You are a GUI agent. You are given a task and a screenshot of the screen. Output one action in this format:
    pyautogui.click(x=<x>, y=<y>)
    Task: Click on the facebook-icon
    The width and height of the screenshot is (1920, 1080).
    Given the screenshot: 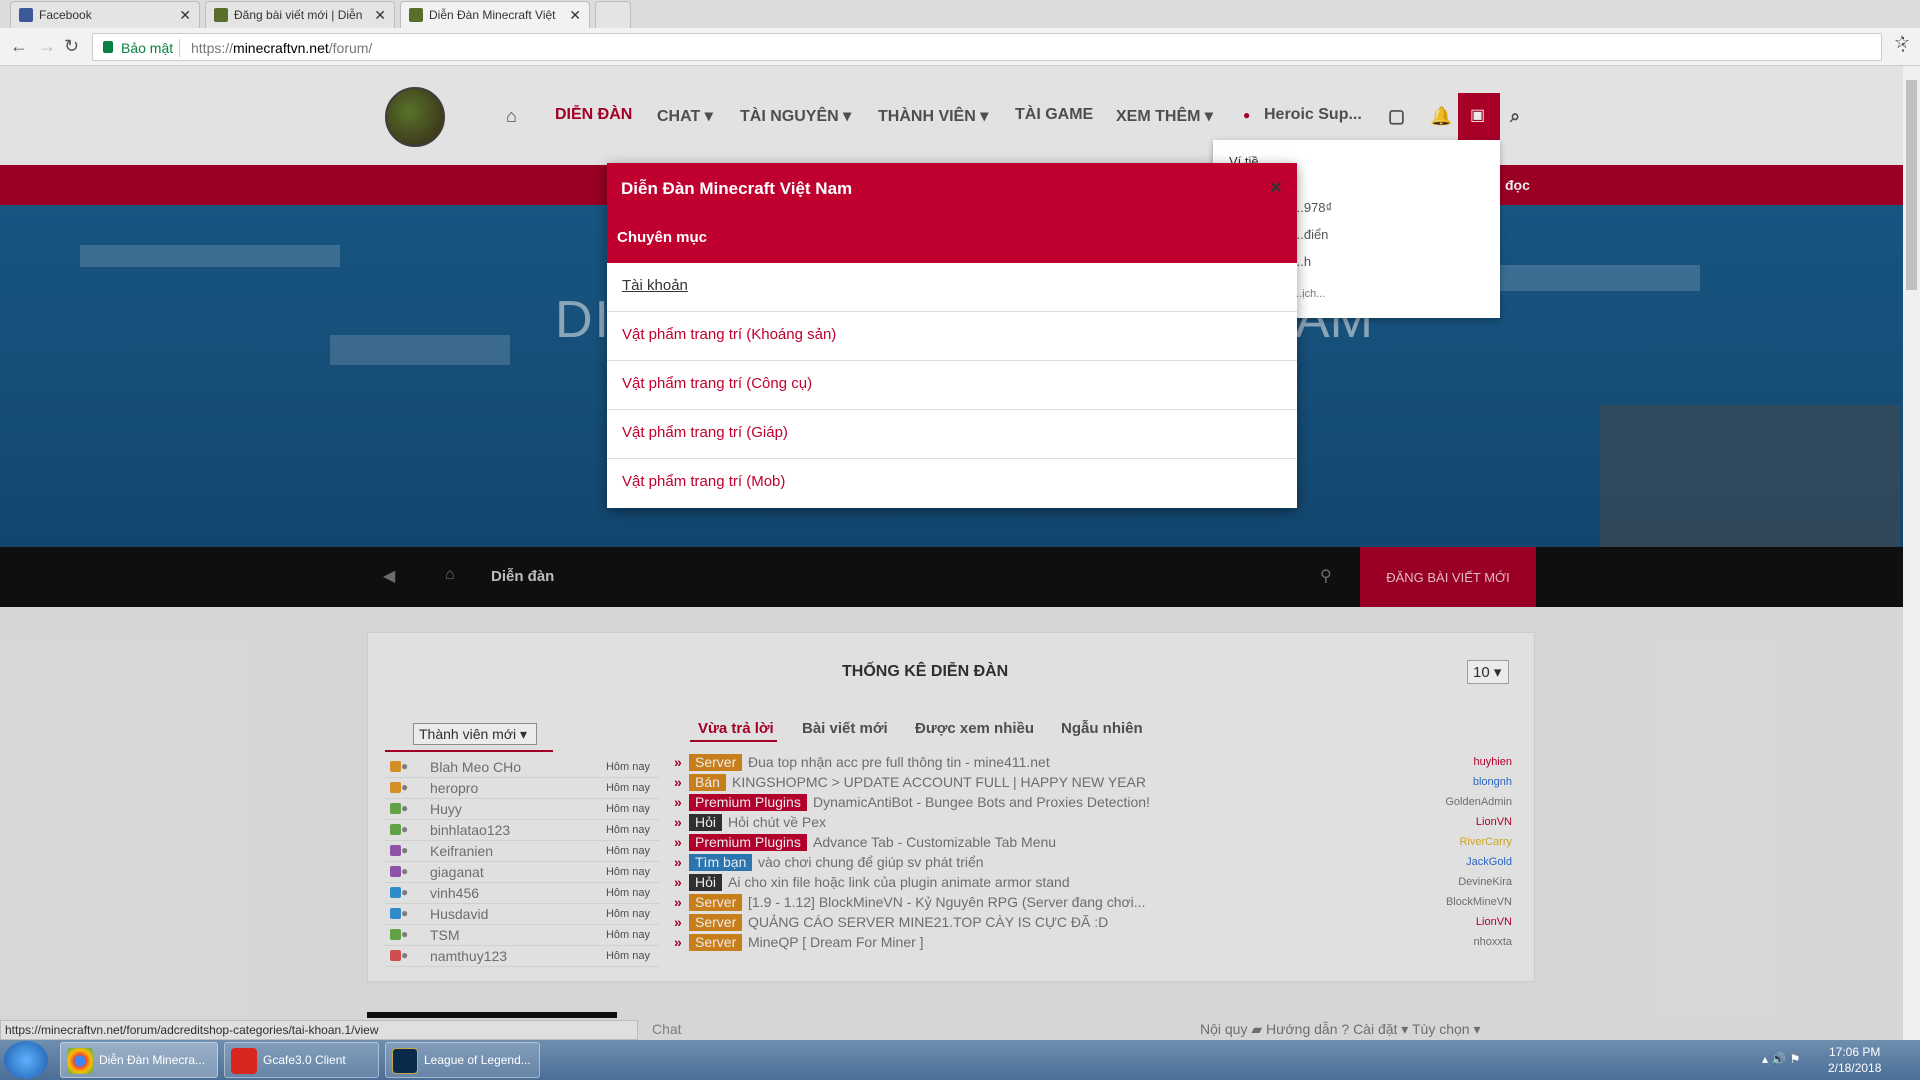 What is the action you would take?
    pyautogui.click(x=26, y=15)
    